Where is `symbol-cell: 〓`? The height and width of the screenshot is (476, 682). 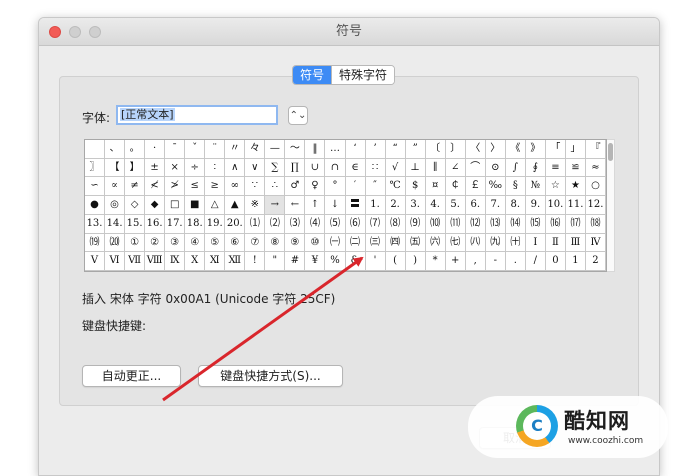 symbol-cell: 〓 is located at coordinates (355, 205).